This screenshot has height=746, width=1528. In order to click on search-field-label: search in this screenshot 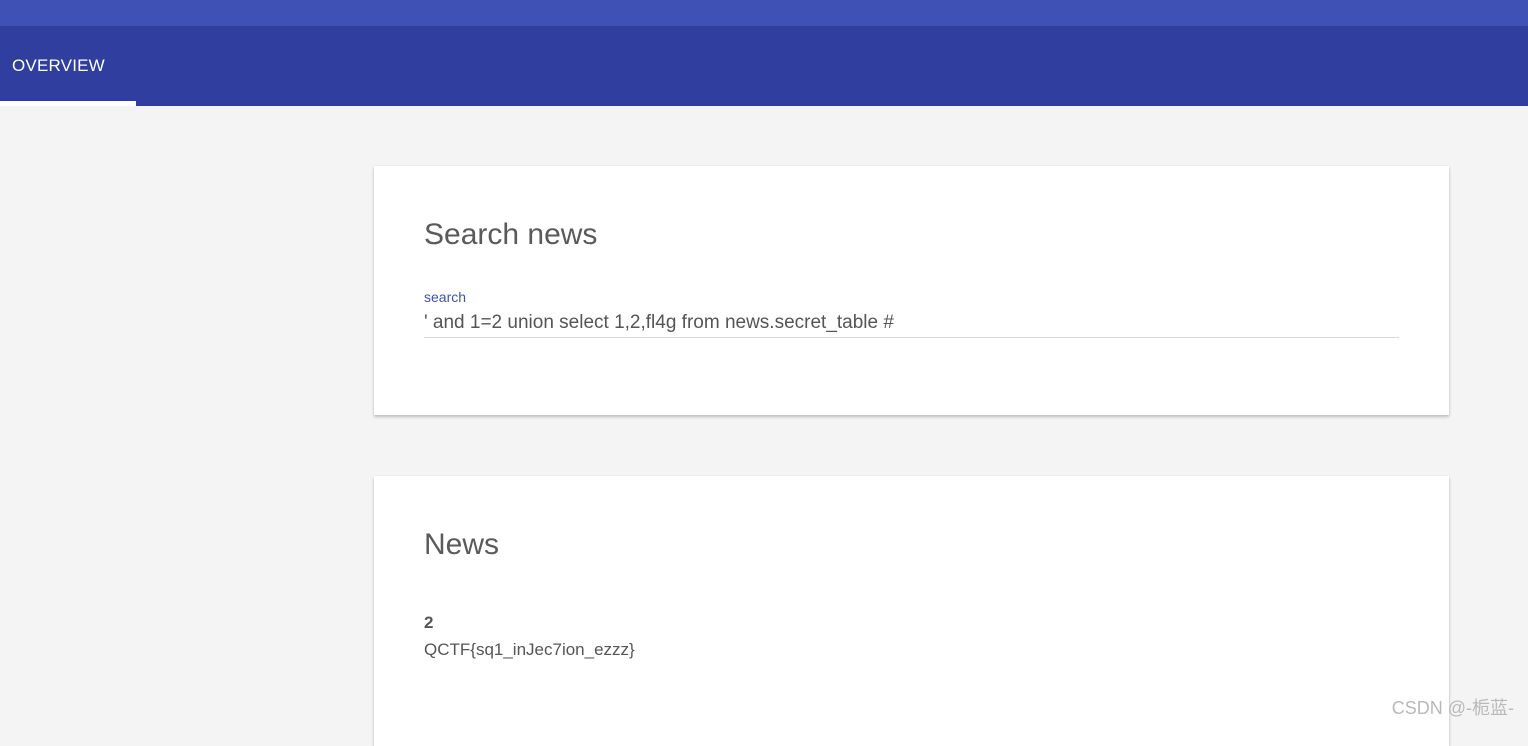, I will do `click(445, 297)`.